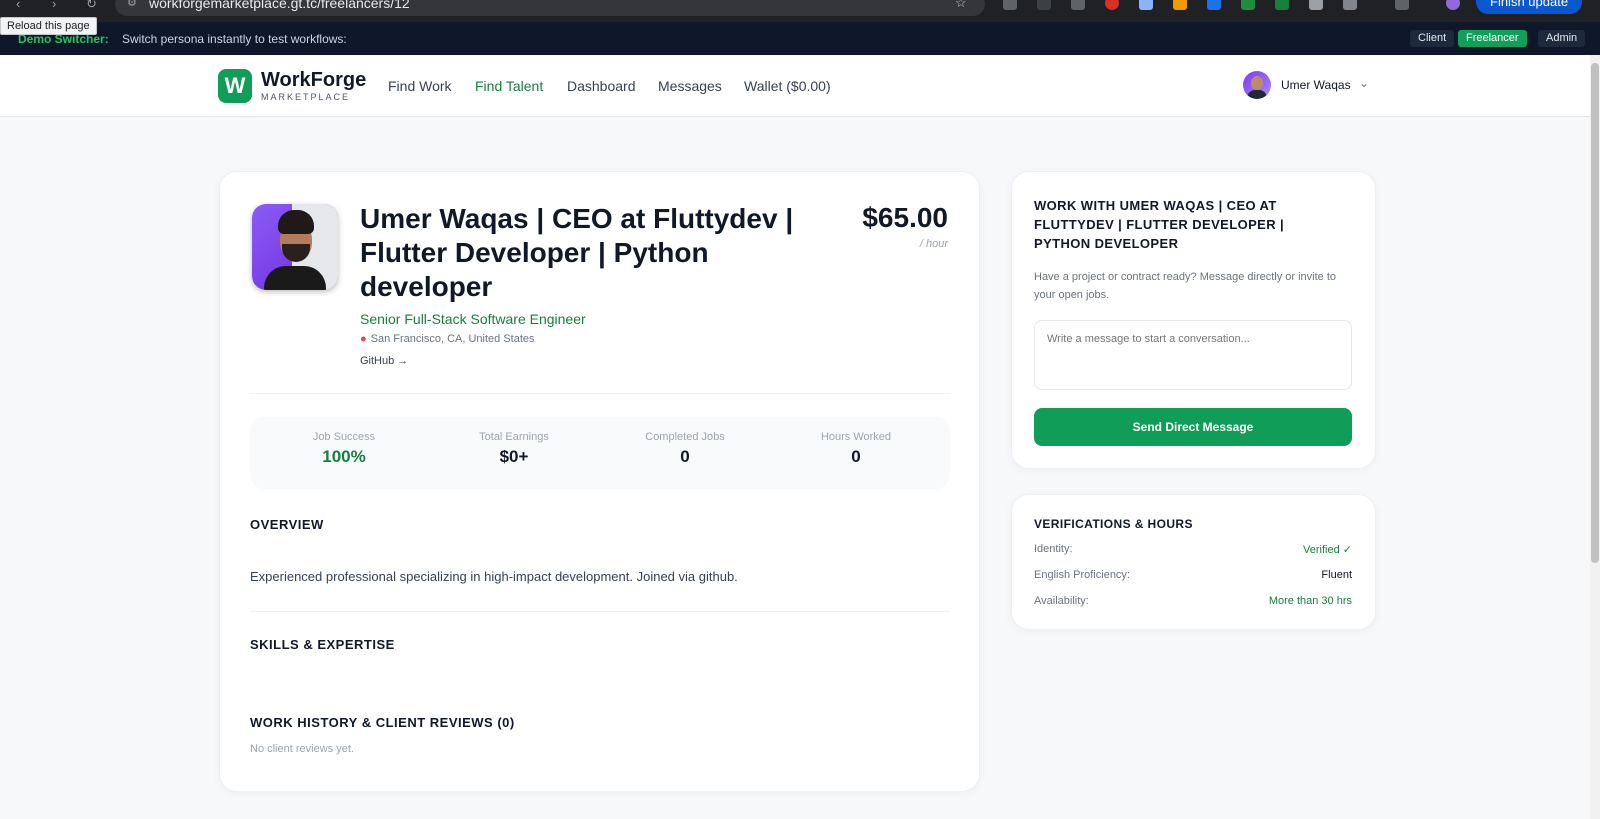 Image resolution: width=1600 pixels, height=819 pixels. Describe the element at coordinates (1193, 427) in the screenshot. I see `send-direct-message-button: Send Direct Message` at that location.